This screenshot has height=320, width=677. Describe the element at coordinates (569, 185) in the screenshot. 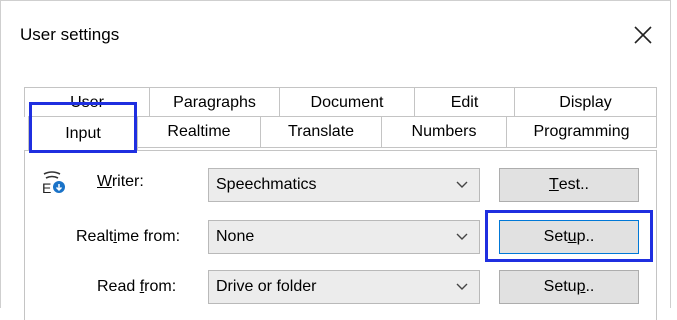

I see `writer-test-button: Test..` at that location.